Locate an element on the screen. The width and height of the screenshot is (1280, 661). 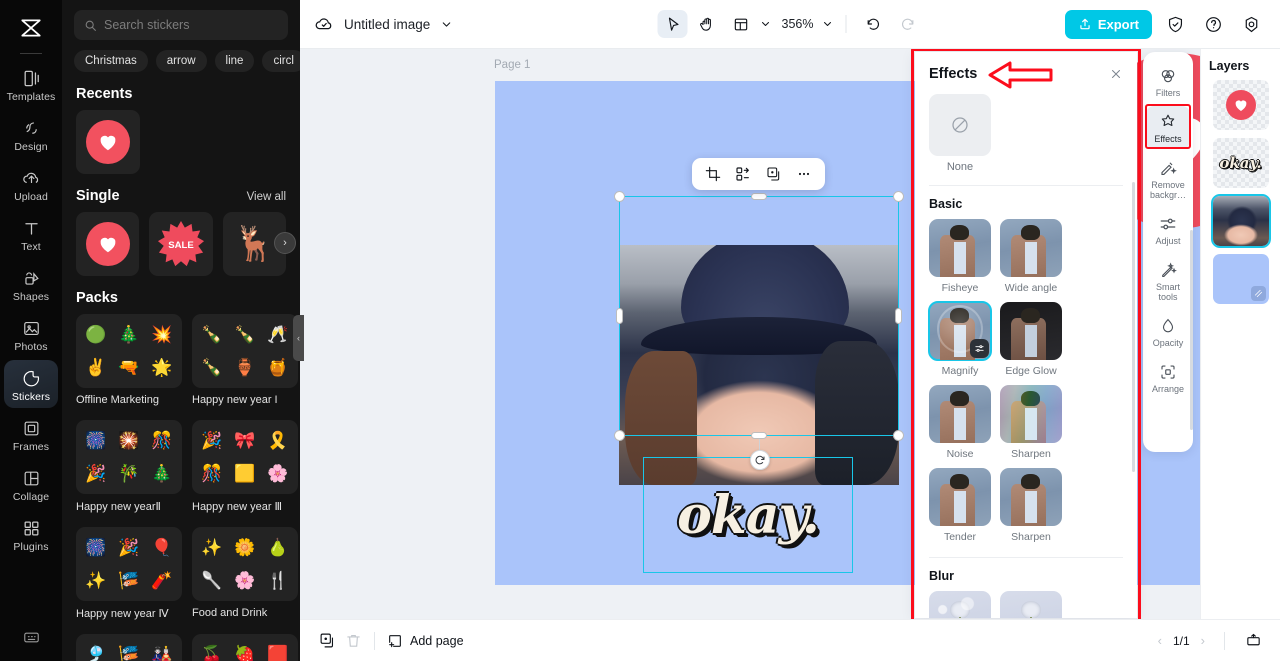
tool-arrange: Arrange is located at coordinates (1168, 377).